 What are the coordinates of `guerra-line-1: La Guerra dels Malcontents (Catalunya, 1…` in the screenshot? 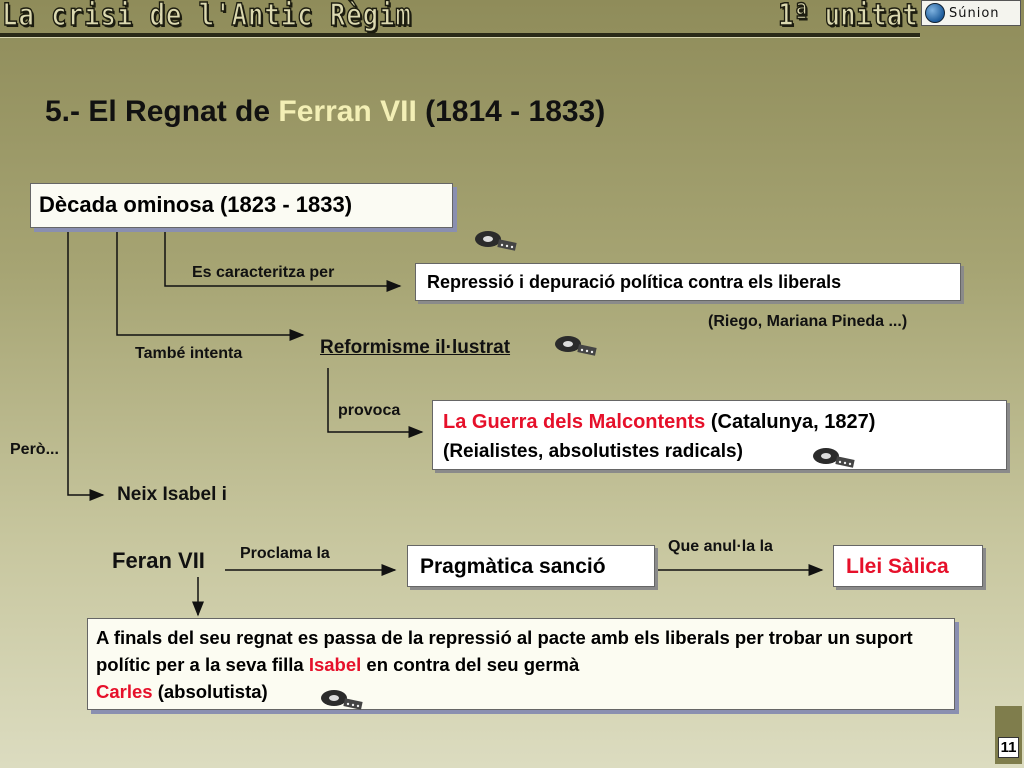 It's located at (724, 422).